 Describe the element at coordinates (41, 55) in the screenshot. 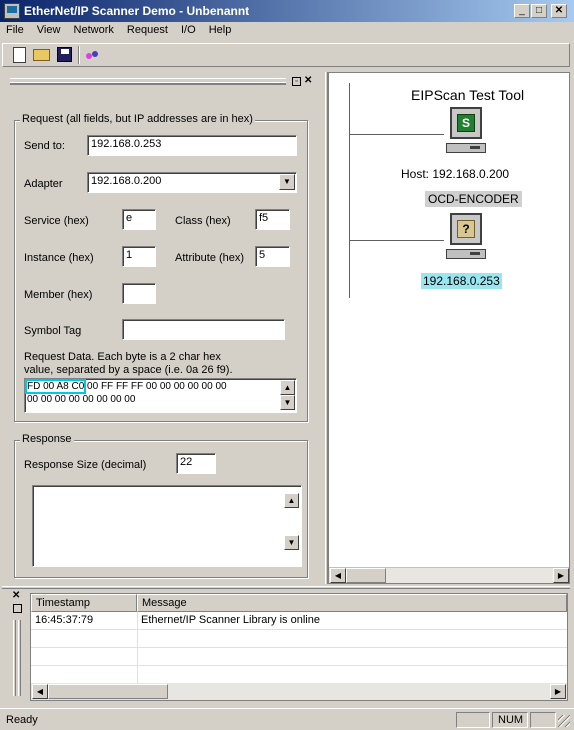

I see `open-folder-icon` at that location.